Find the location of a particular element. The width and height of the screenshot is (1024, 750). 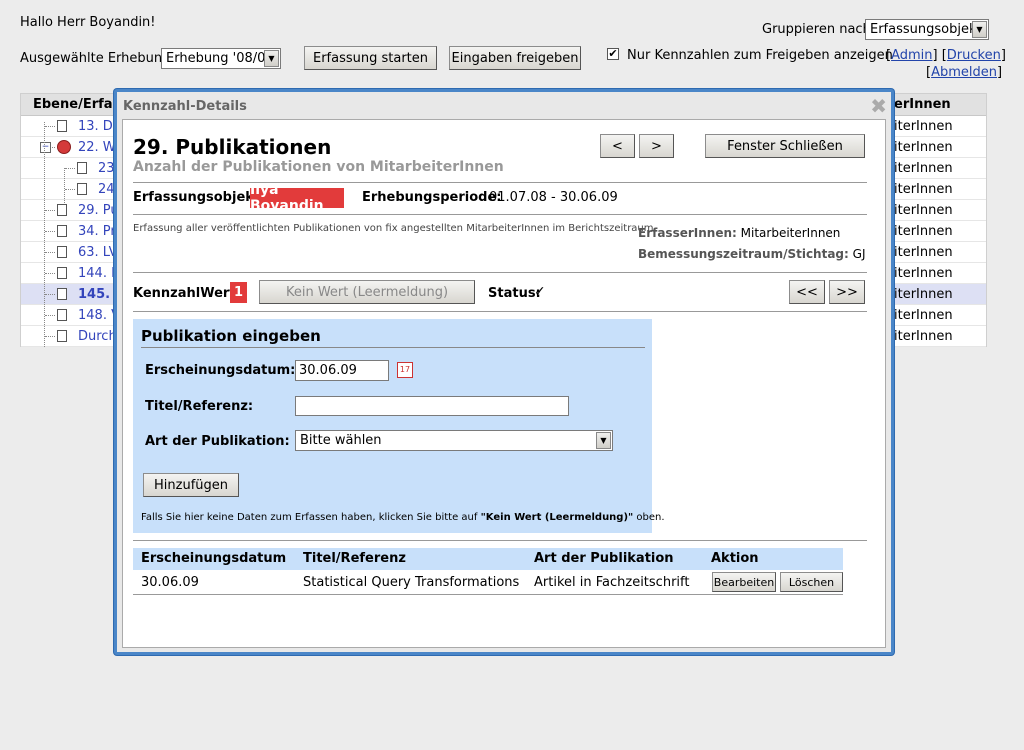

previous-button: < is located at coordinates (617, 146).